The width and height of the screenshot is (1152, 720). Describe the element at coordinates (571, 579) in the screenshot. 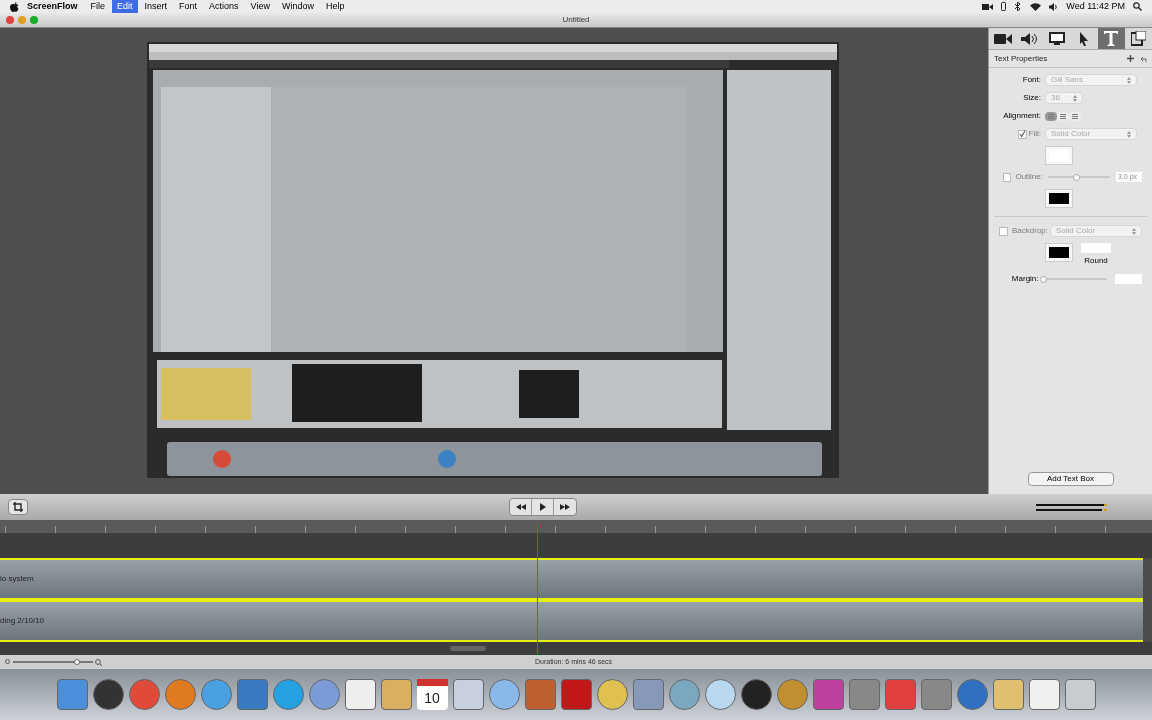

I see `timeline-track: io system` at that location.